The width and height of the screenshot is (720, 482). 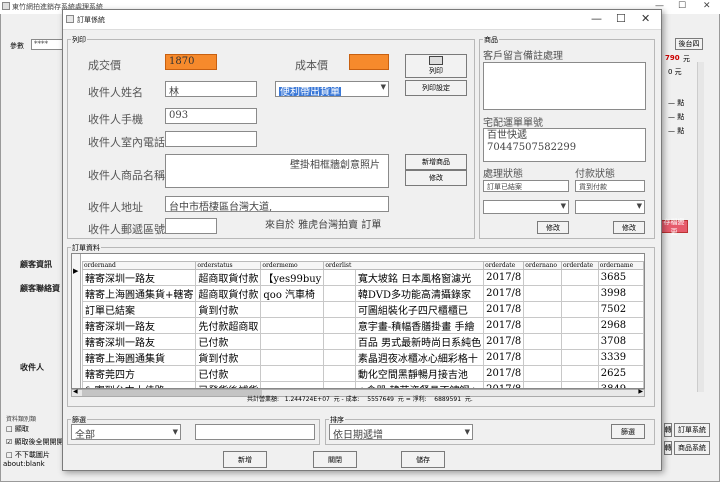 What do you see at coordinates (139, 357) in the screenshot?
I see `table-cell: 轄寄上海圓通集貨` at bounding box center [139, 357].